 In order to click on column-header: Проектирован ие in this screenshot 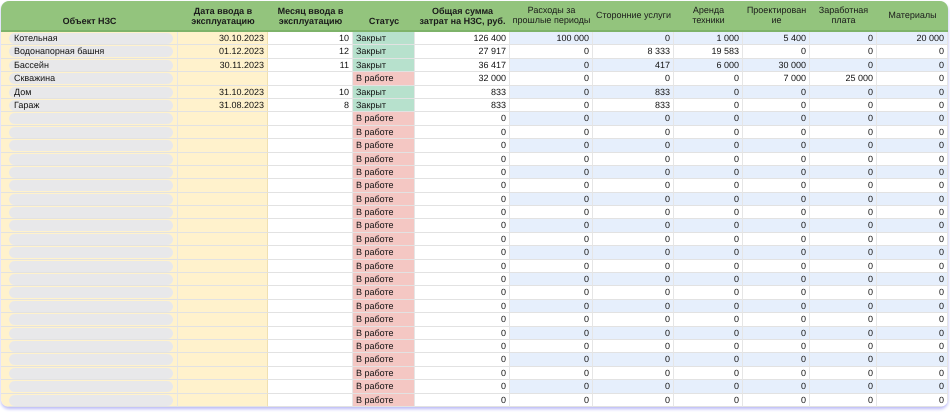, I will do `click(776, 16)`.